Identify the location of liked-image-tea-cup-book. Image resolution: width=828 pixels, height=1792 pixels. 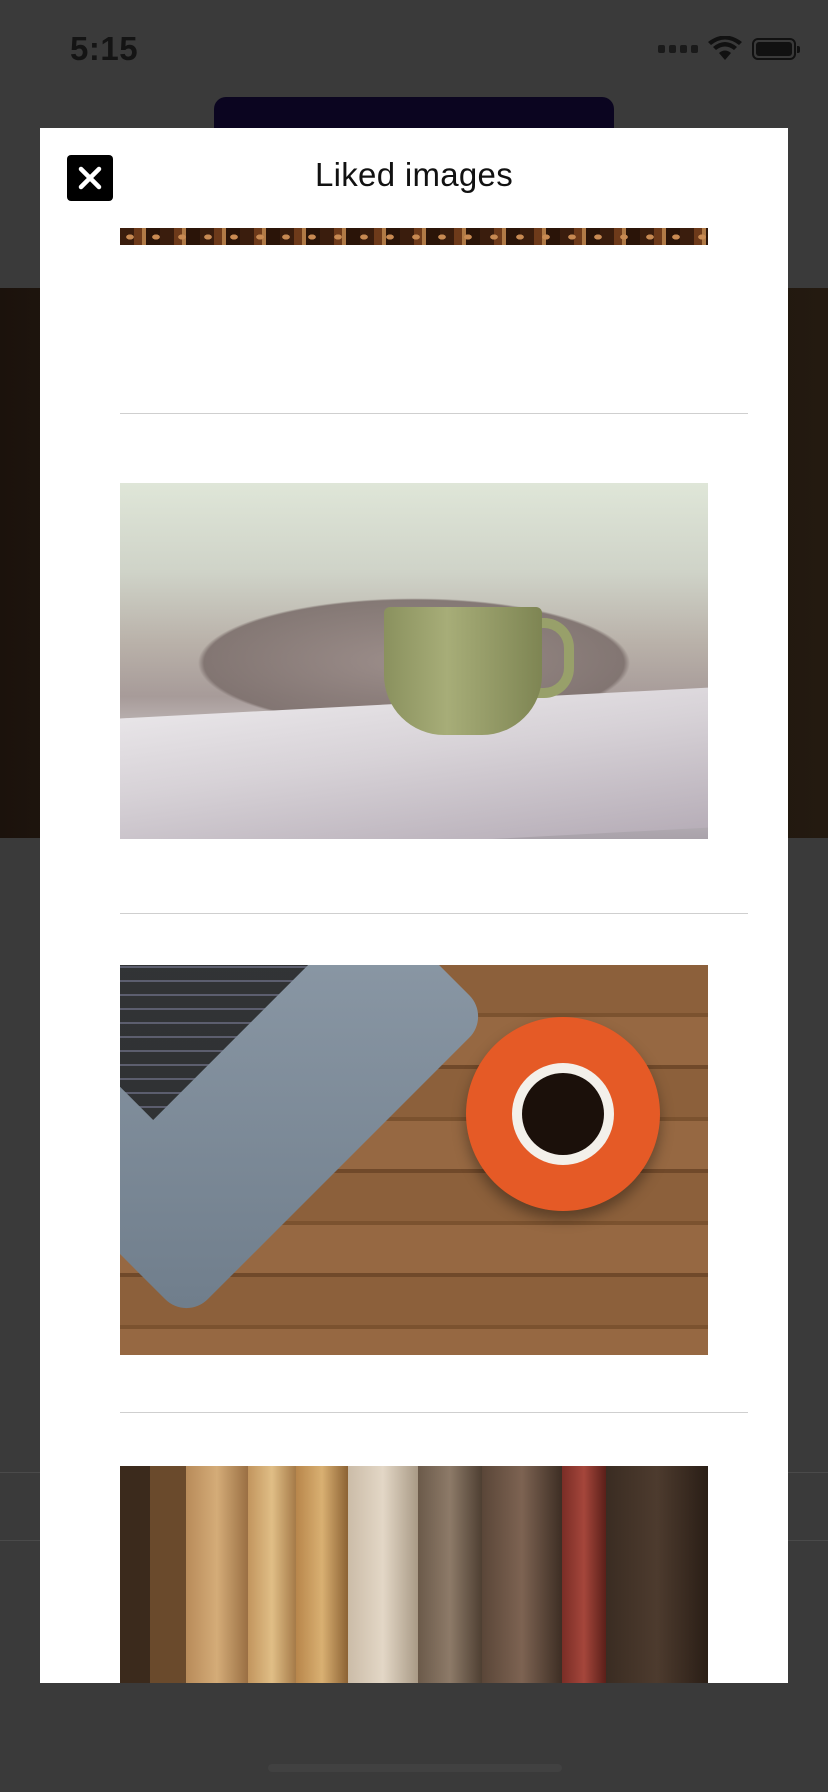
(414, 661).